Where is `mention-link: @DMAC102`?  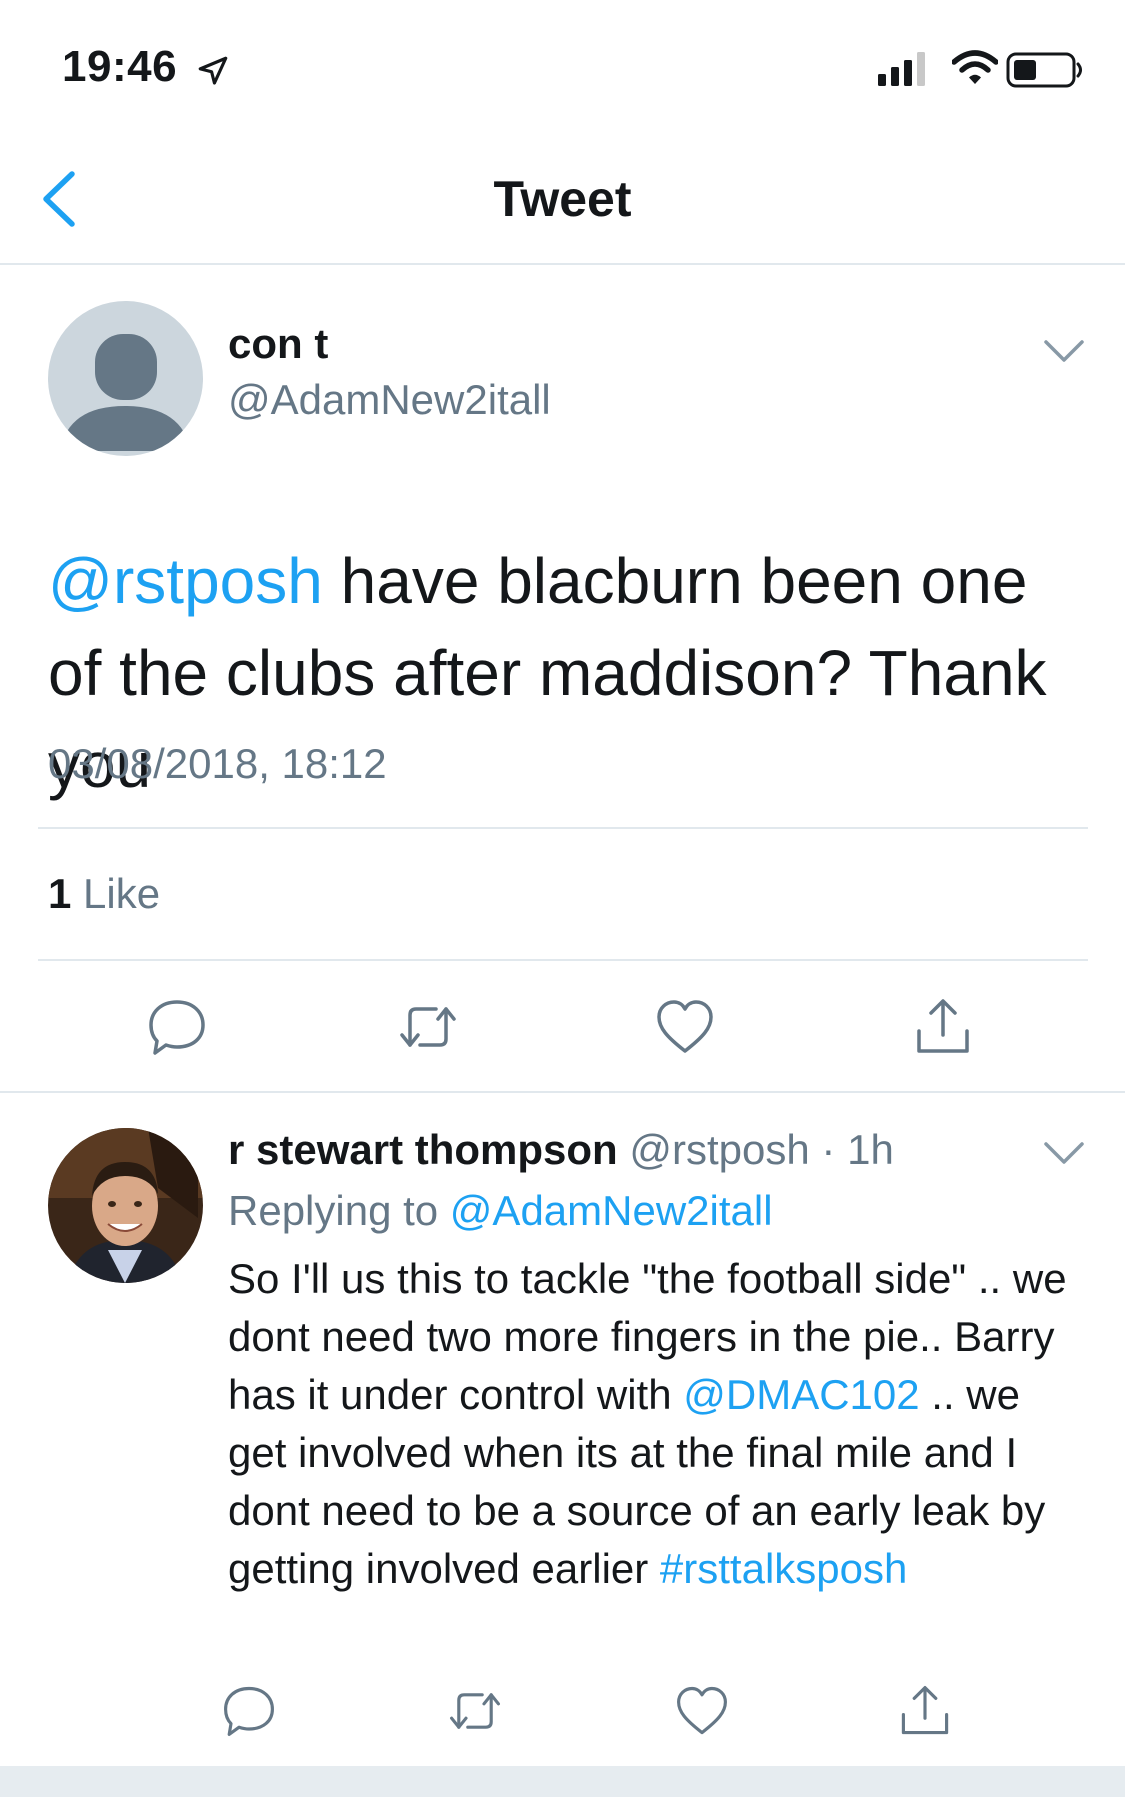 mention-link: @DMAC102 is located at coordinates (801, 1394).